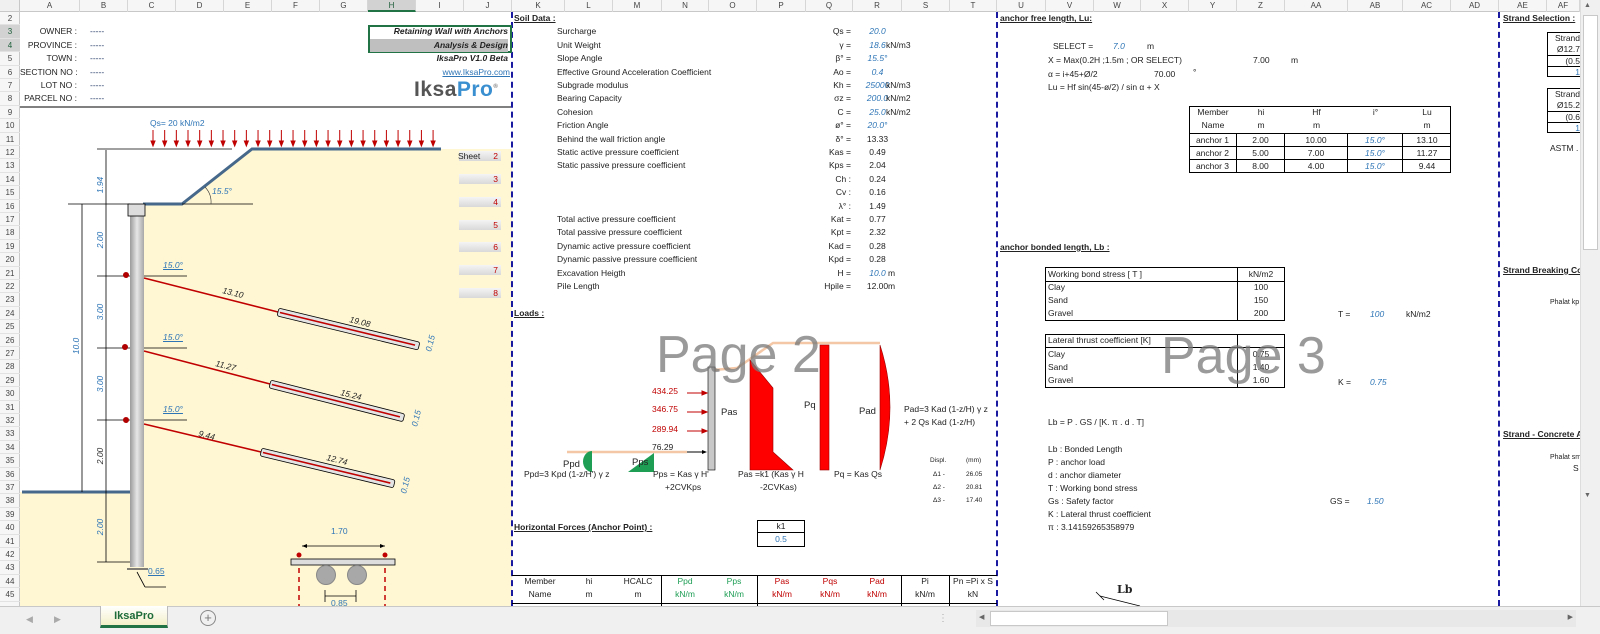 The height and width of the screenshot is (634, 1600). Describe the element at coordinates (480, 225) in the screenshot. I see `sheet-5-button: 5` at that location.